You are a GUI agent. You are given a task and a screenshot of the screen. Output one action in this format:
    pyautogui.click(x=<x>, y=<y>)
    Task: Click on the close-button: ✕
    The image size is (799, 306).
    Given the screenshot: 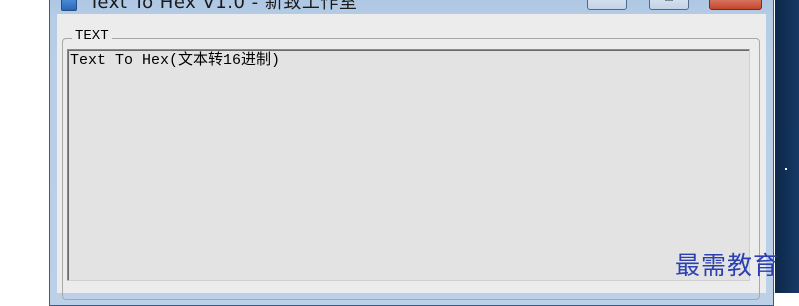 What is the action you would take?
    pyautogui.click(x=735, y=5)
    